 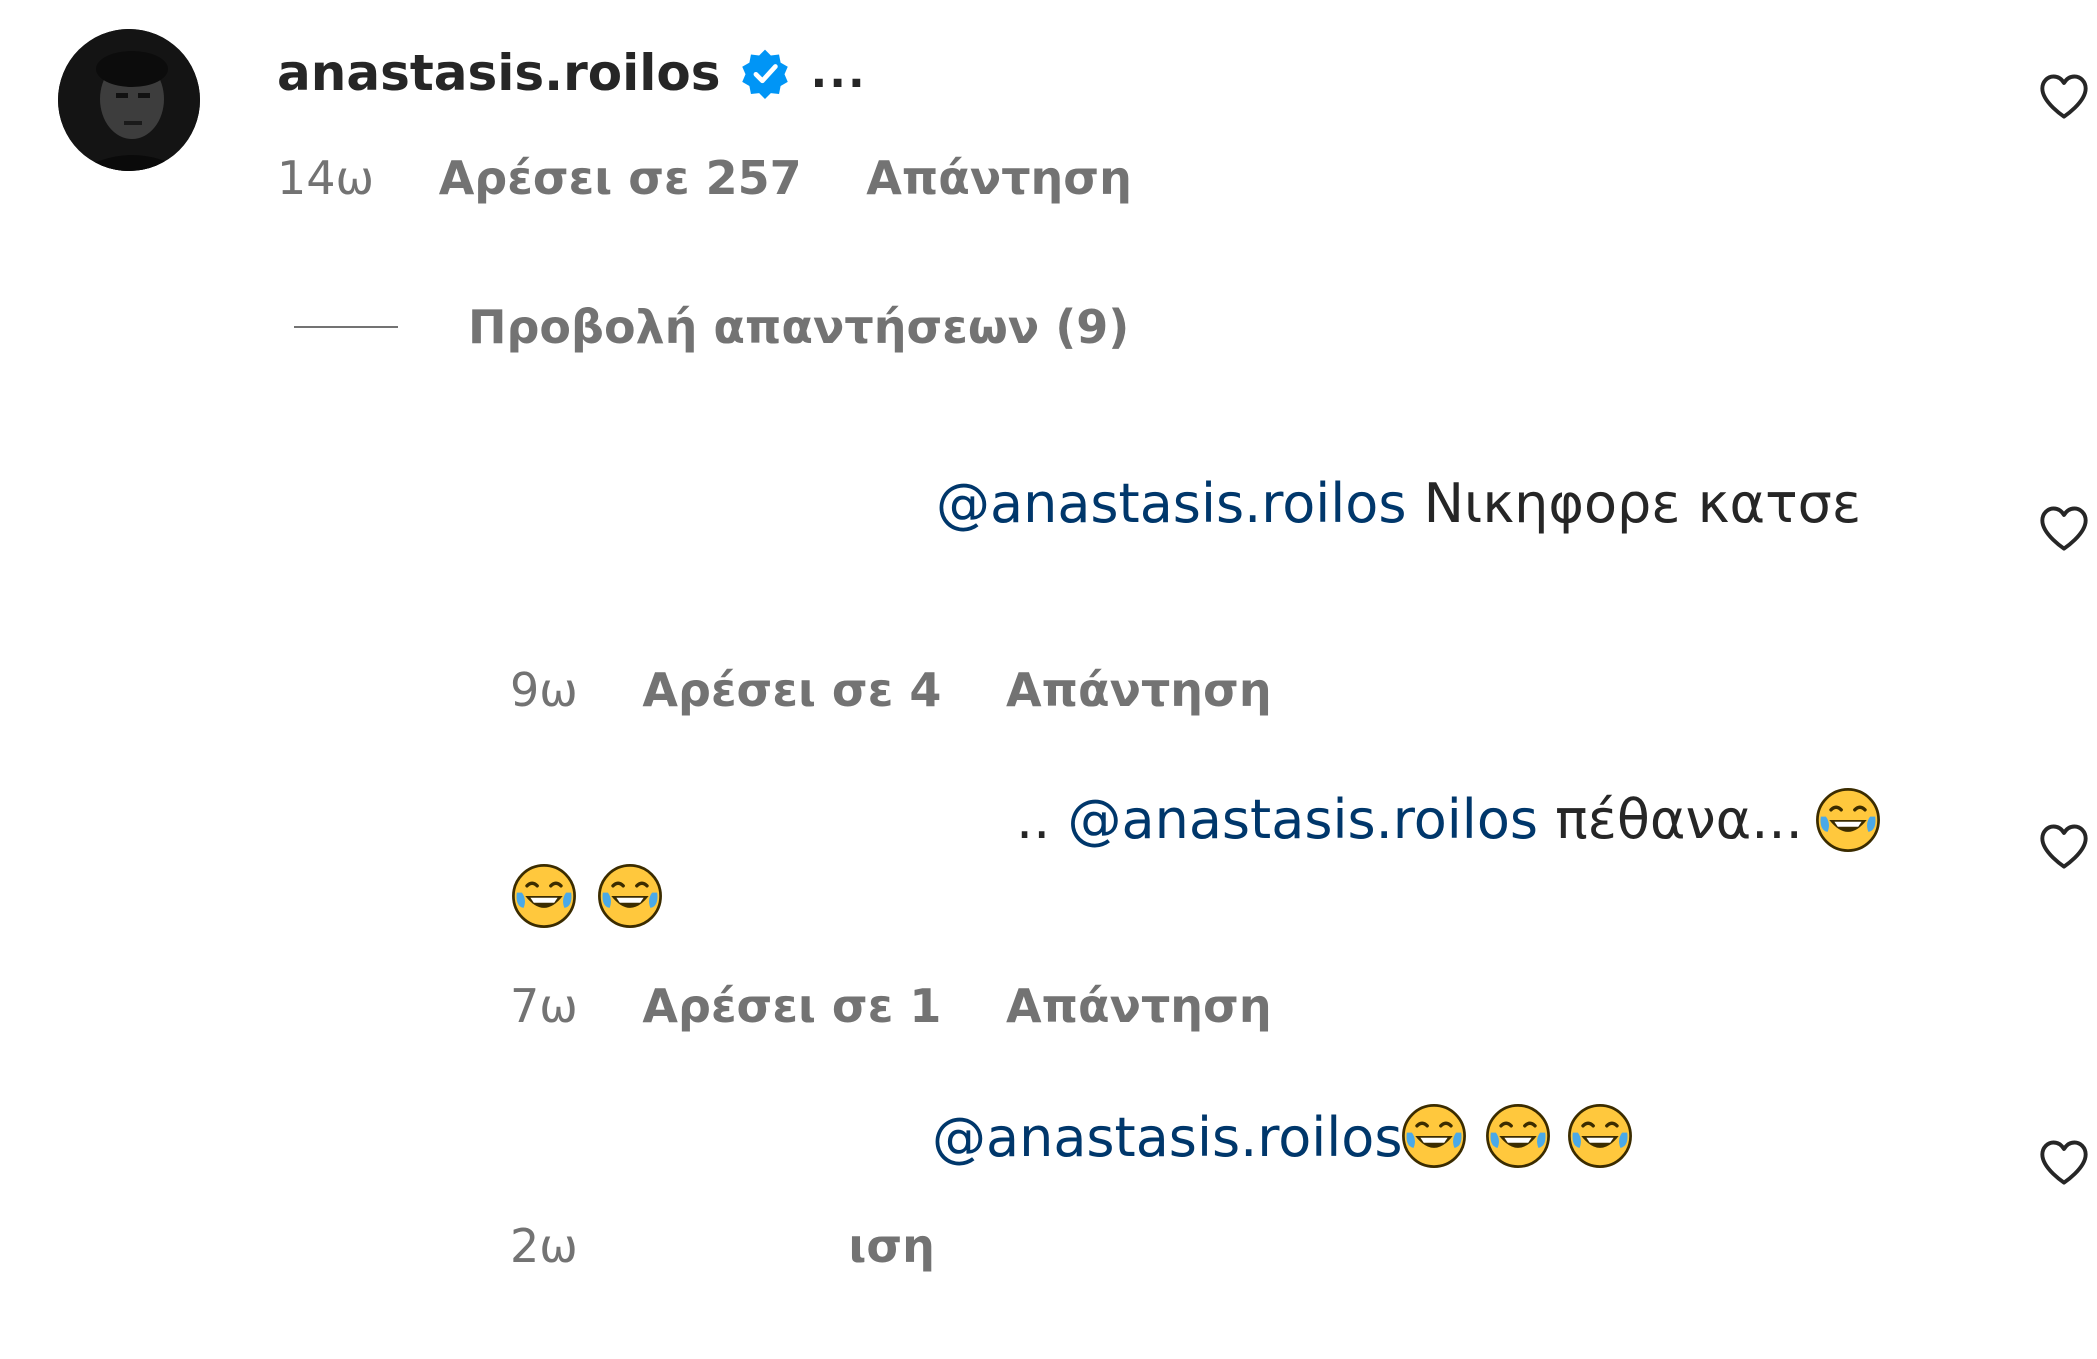 I want to click on reply-1-body: Νικηφορε κατσε, so click(x=1634, y=503).